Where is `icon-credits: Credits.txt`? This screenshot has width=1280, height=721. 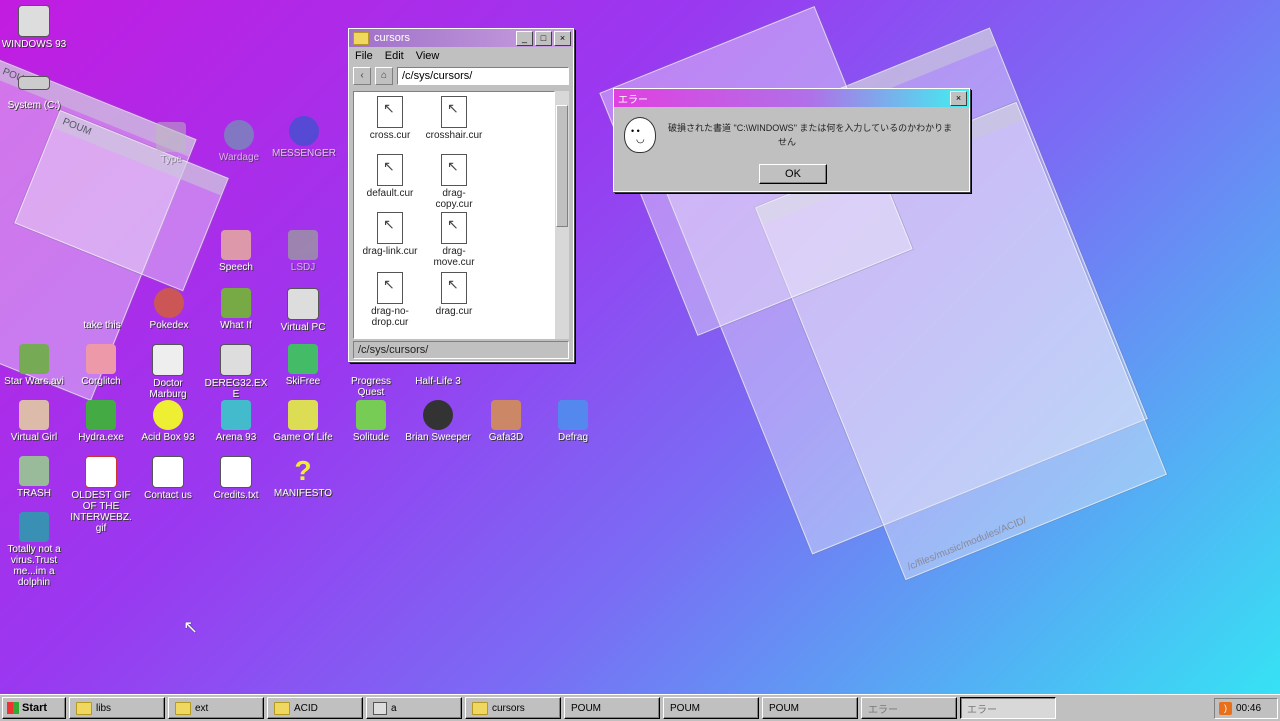 icon-credits: Credits.txt is located at coordinates (236, 478).